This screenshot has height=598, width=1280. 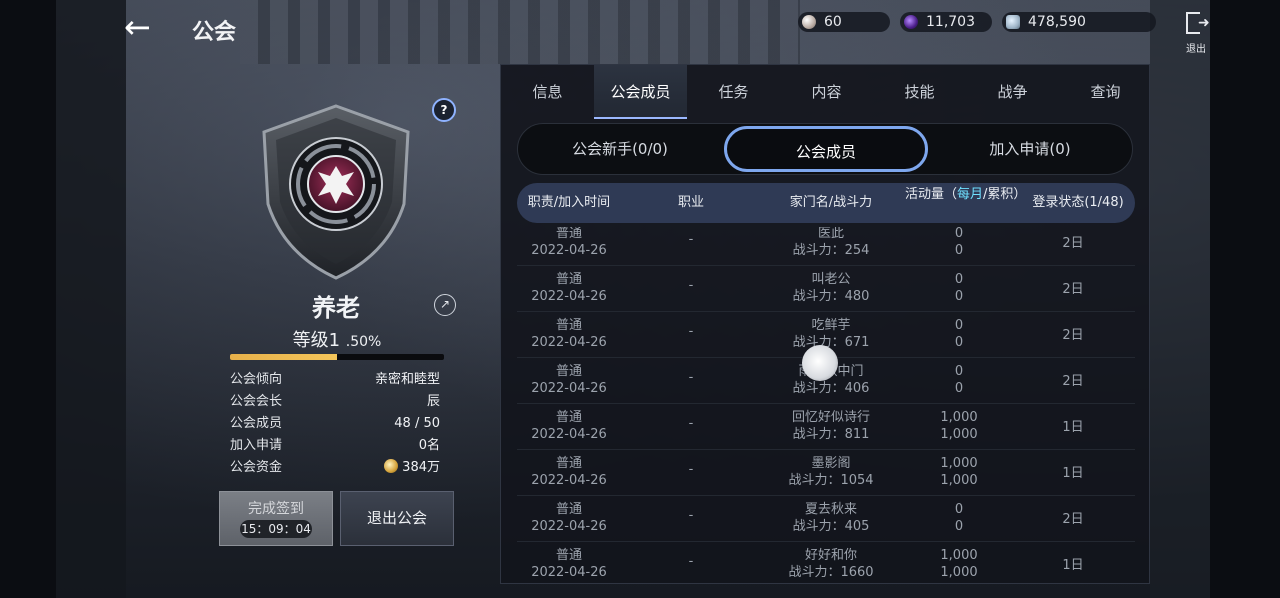 I want to click on tab-content: 内容, so click(x=826, y=92).